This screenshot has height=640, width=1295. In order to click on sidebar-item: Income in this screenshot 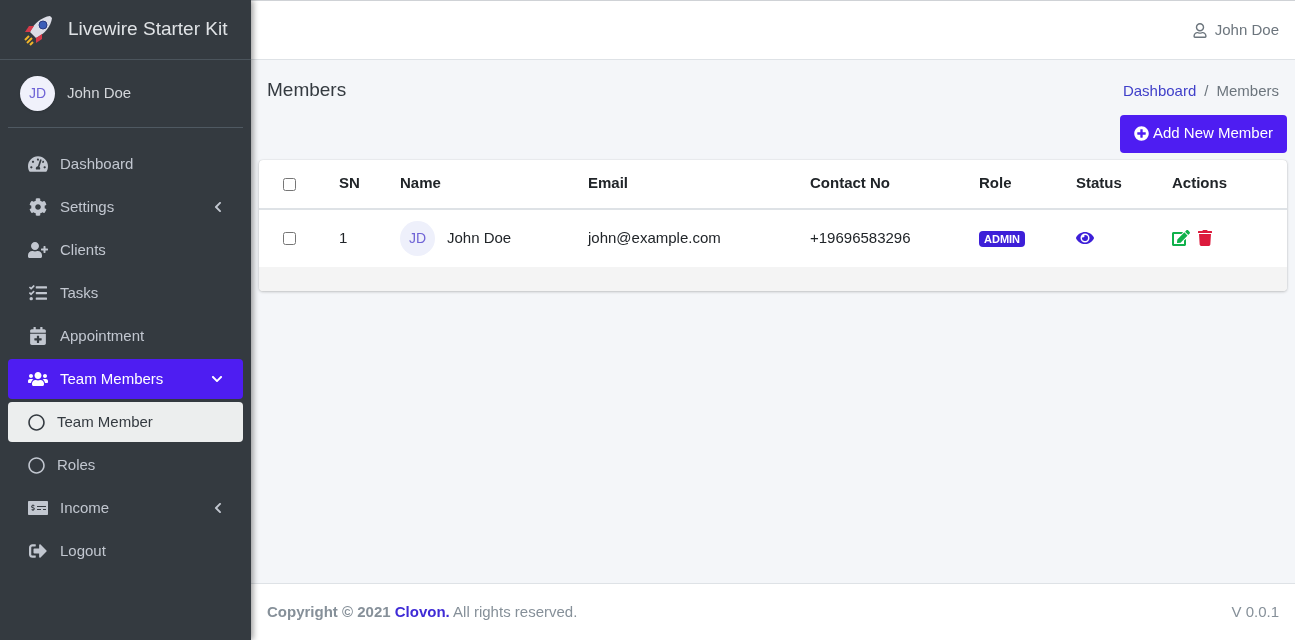, I will do `click(125, 508)`.